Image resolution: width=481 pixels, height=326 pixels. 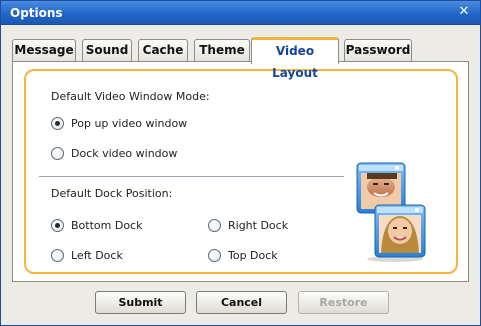 I want to click on tab-sound: Sound, so click(x=107, y=50).